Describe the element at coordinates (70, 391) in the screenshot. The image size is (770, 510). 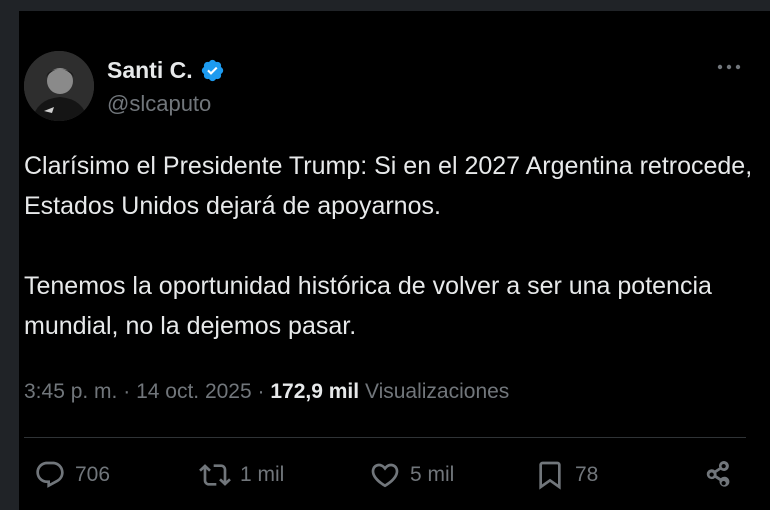
I see `tweet-time: 3:45 p. m.` at that location.